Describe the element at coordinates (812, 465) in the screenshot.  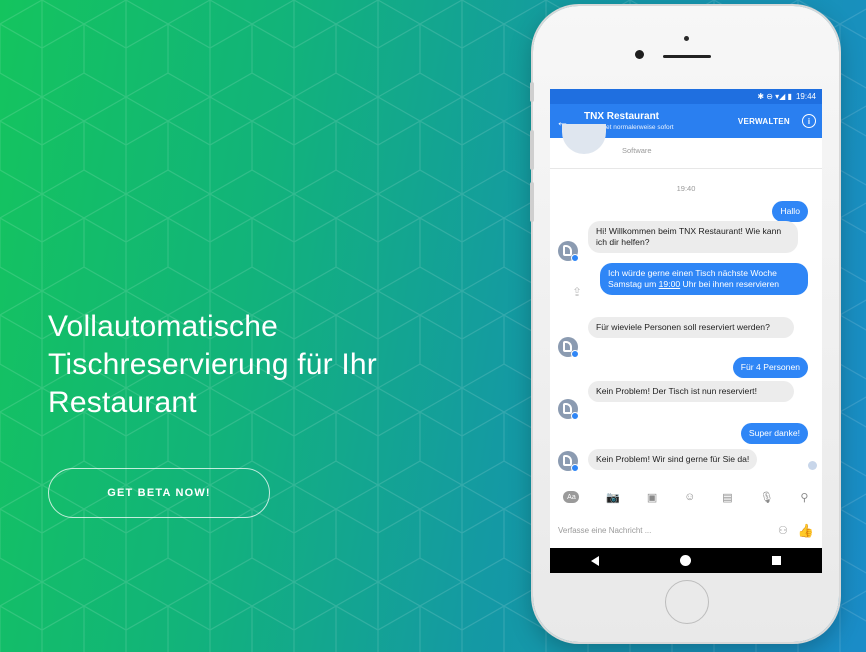
I see `seen-indicator-icon` at that location.